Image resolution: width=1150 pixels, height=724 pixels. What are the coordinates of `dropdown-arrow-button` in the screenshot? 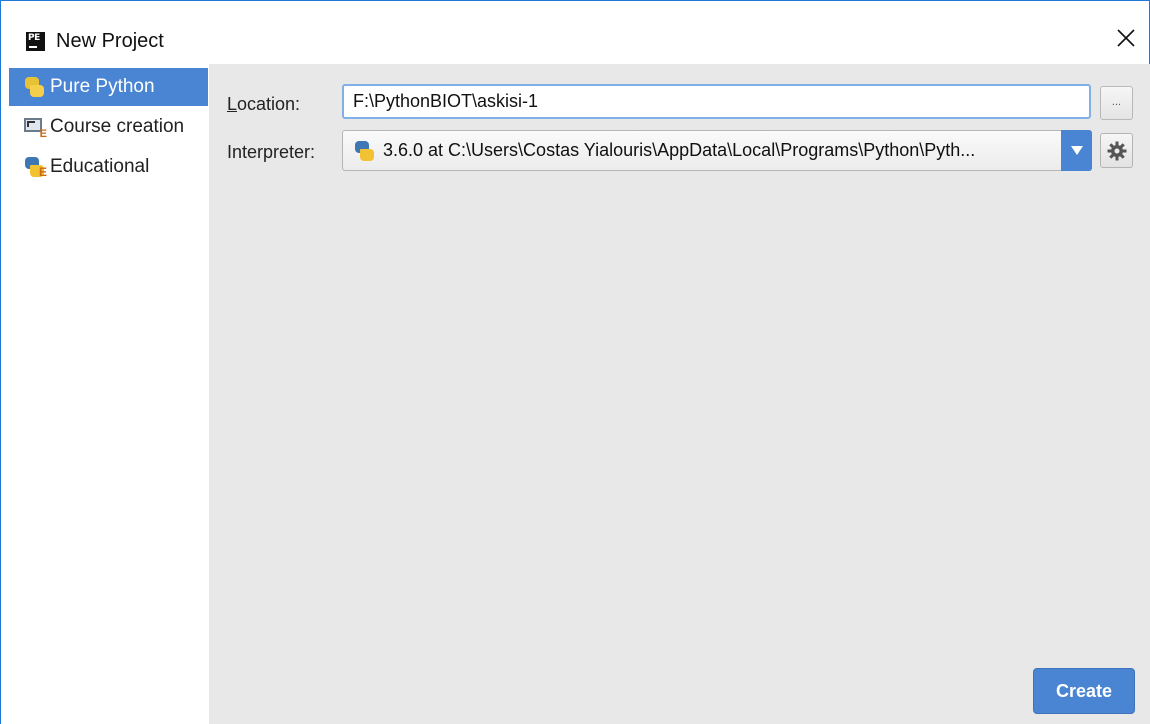 It's located at (1076, 150).